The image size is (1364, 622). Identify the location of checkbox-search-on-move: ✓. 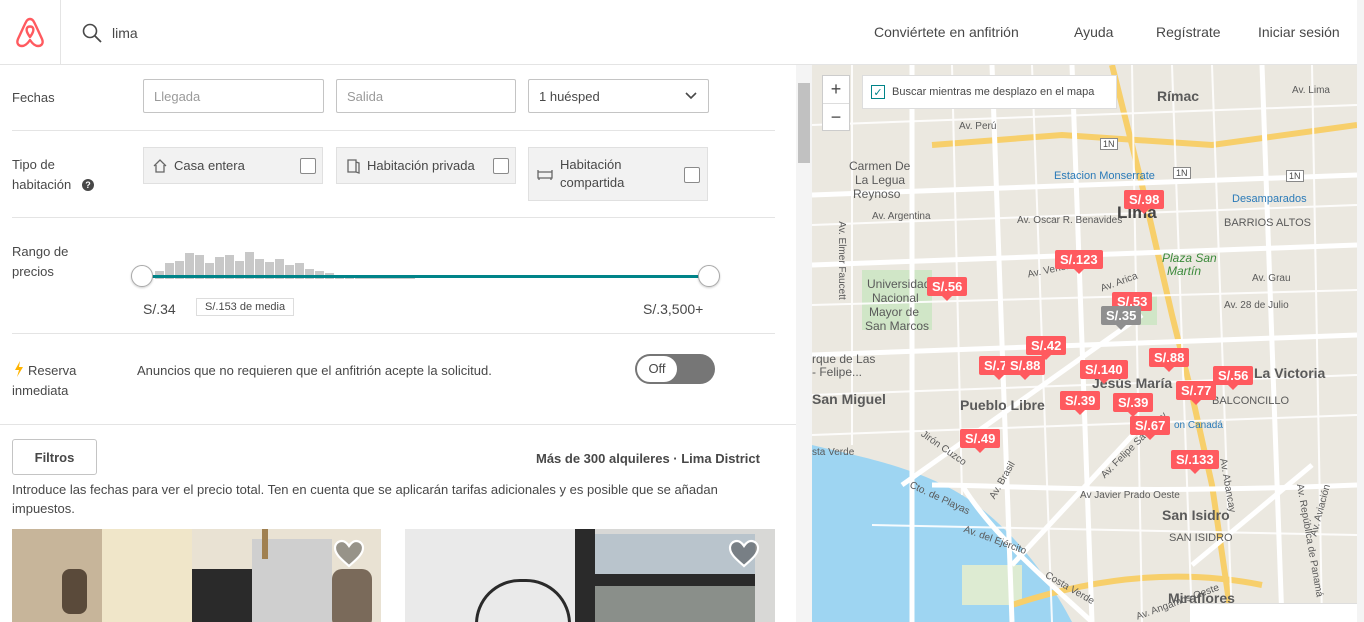
(878, 92).